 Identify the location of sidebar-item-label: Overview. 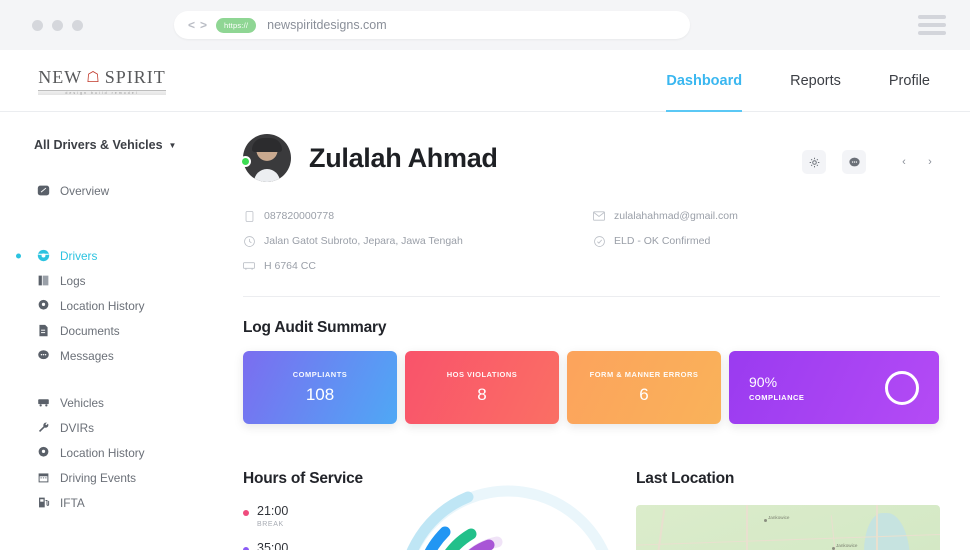
(85, 190).